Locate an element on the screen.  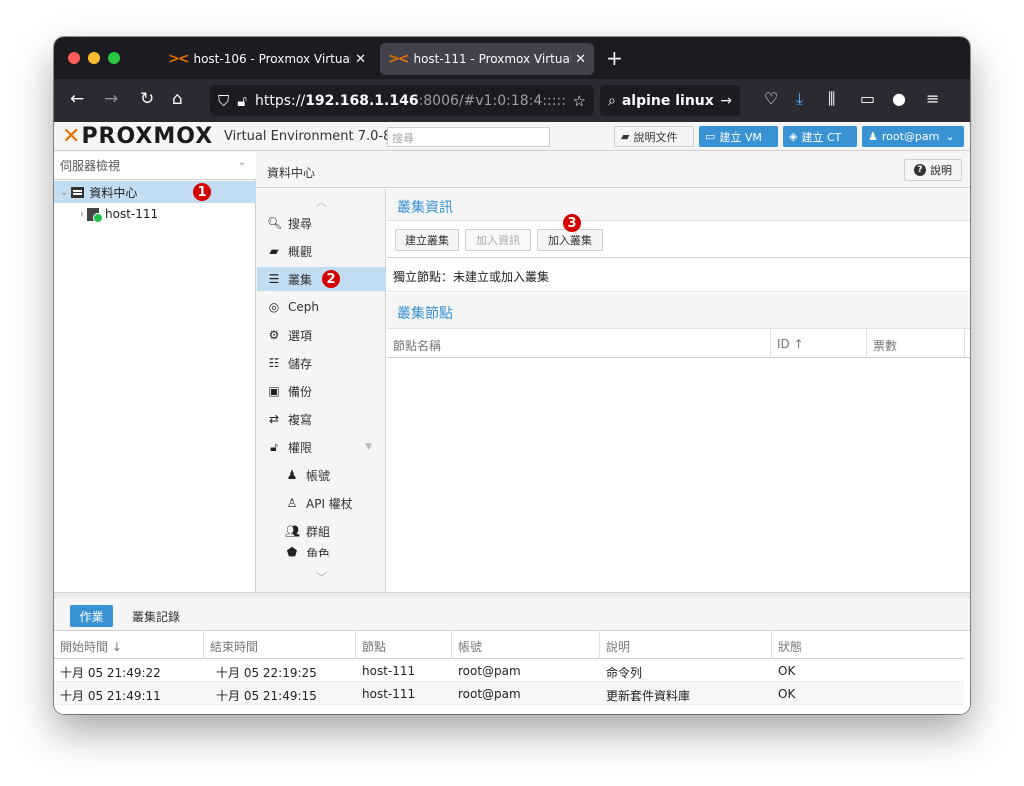
column-description: 說明 is located at coordinates (686, 645).